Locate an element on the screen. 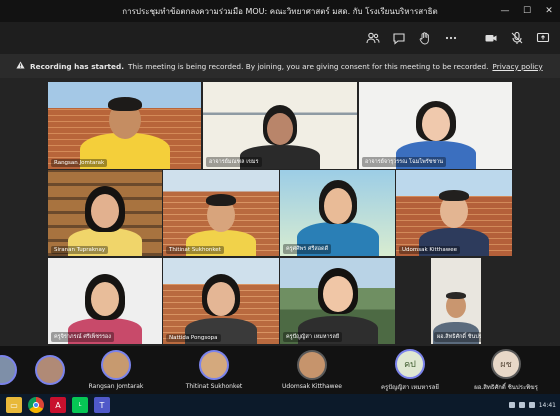 This screenshot has height=416, width=560. video-tile: อาจารย์มณฑล เขมร is located at coordinates (280, 125).